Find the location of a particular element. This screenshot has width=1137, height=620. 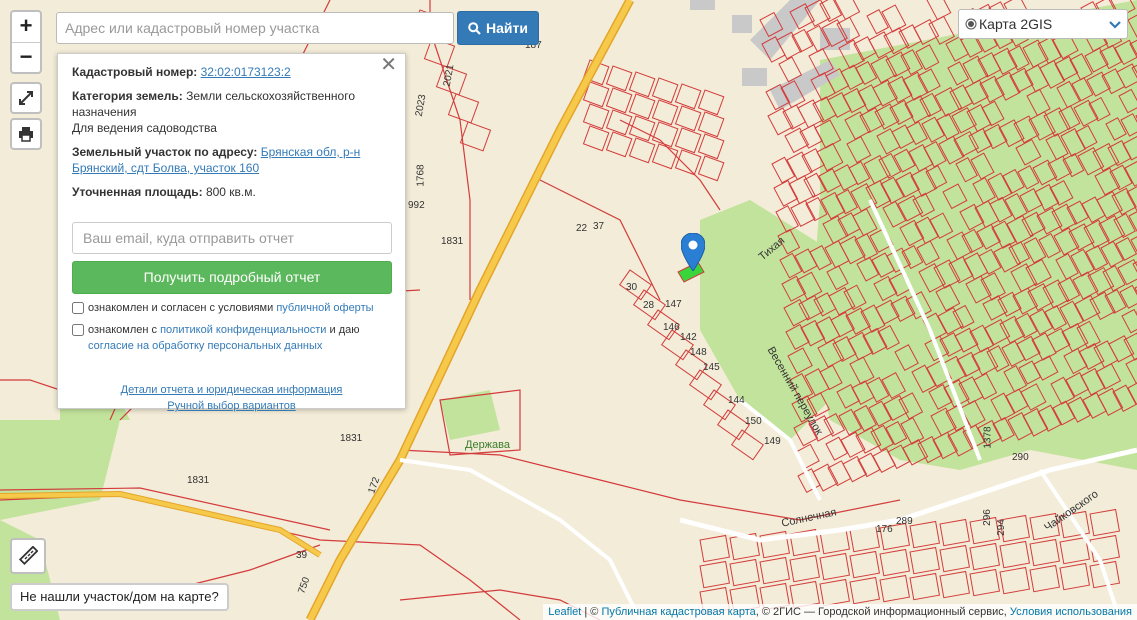

close-icon: ✕ is located at coordinates (388, 65).